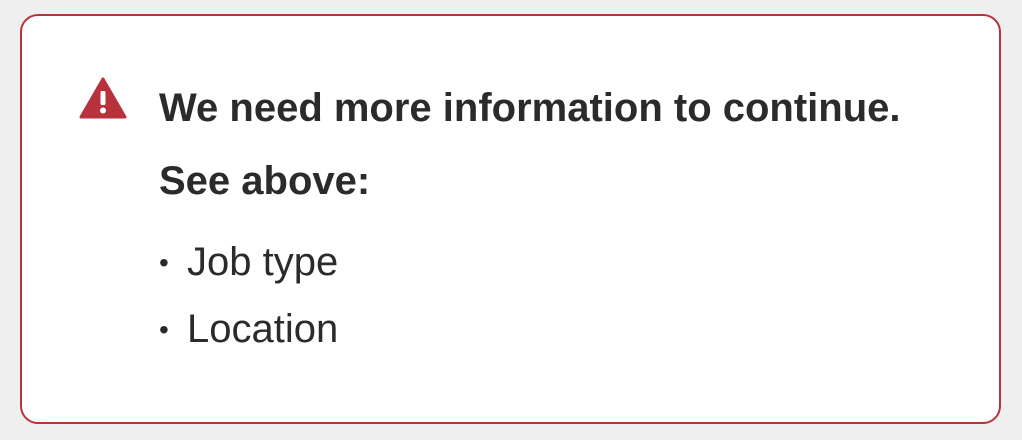 This screenshot has height=440, width=1022. Describe the element at coordinates (103, 98) in the screenshot. I see `warning-triangle-icon` at that location.